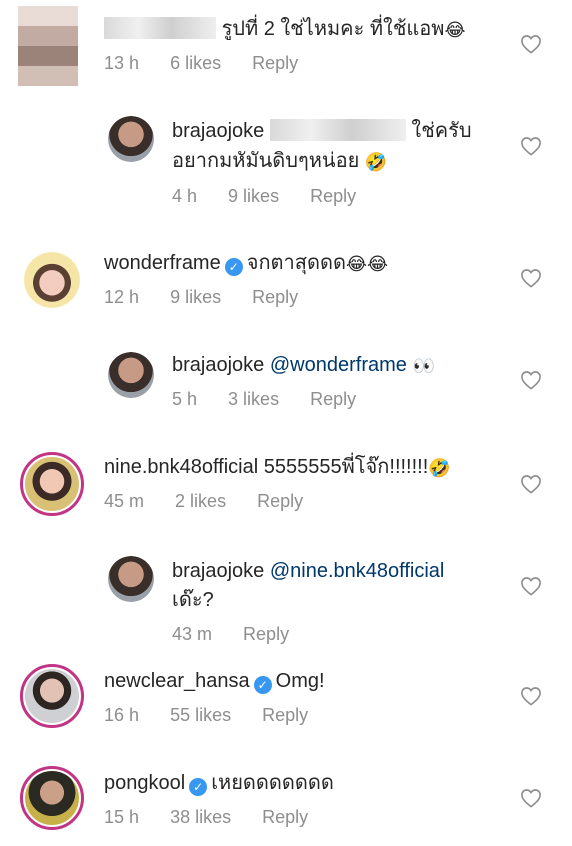 The width and height of the screenshot is (572, 846). I want to click on username: pongkool, so click(144, 783).